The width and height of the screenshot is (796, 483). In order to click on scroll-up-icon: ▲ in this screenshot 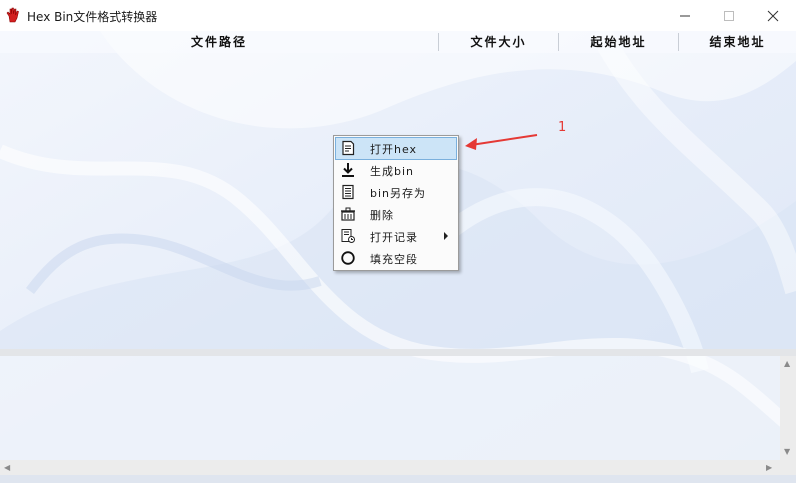, I will do `click(787, 364)`.